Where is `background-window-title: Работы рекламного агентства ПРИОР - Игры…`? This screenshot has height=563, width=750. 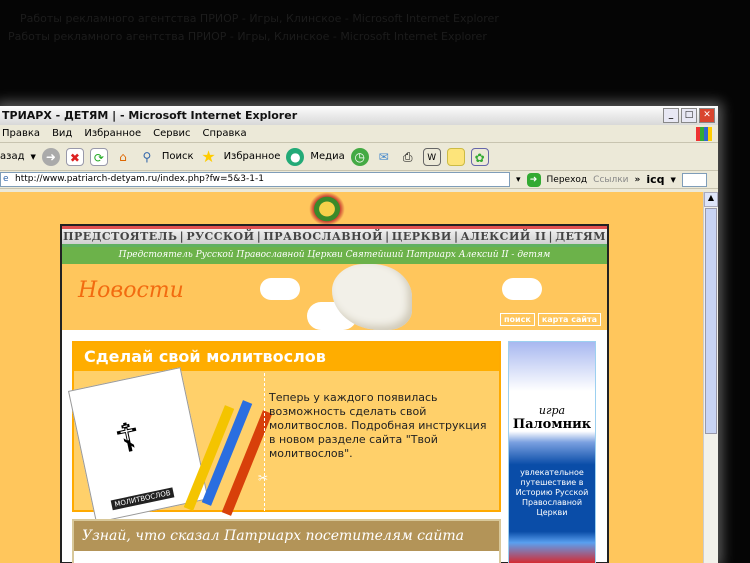 background-window-title: Работы рекламного агентства ПРИОР - Игры… is located at coordinates (259, 18).